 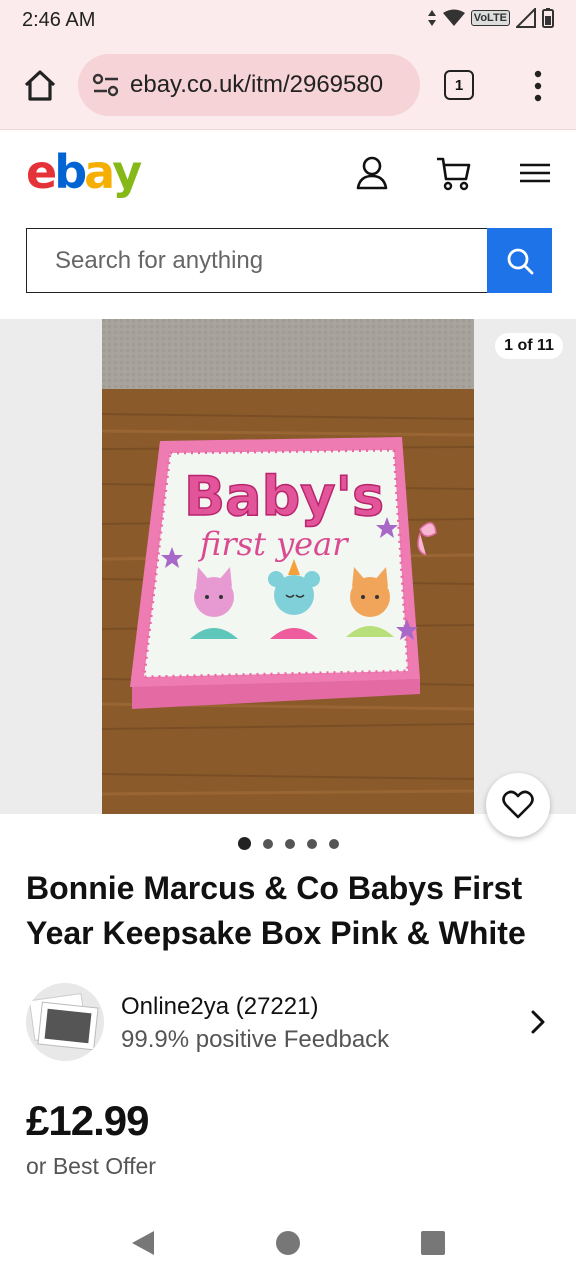 I want to click on pagination-dot-active, so click(x=244, y=843).